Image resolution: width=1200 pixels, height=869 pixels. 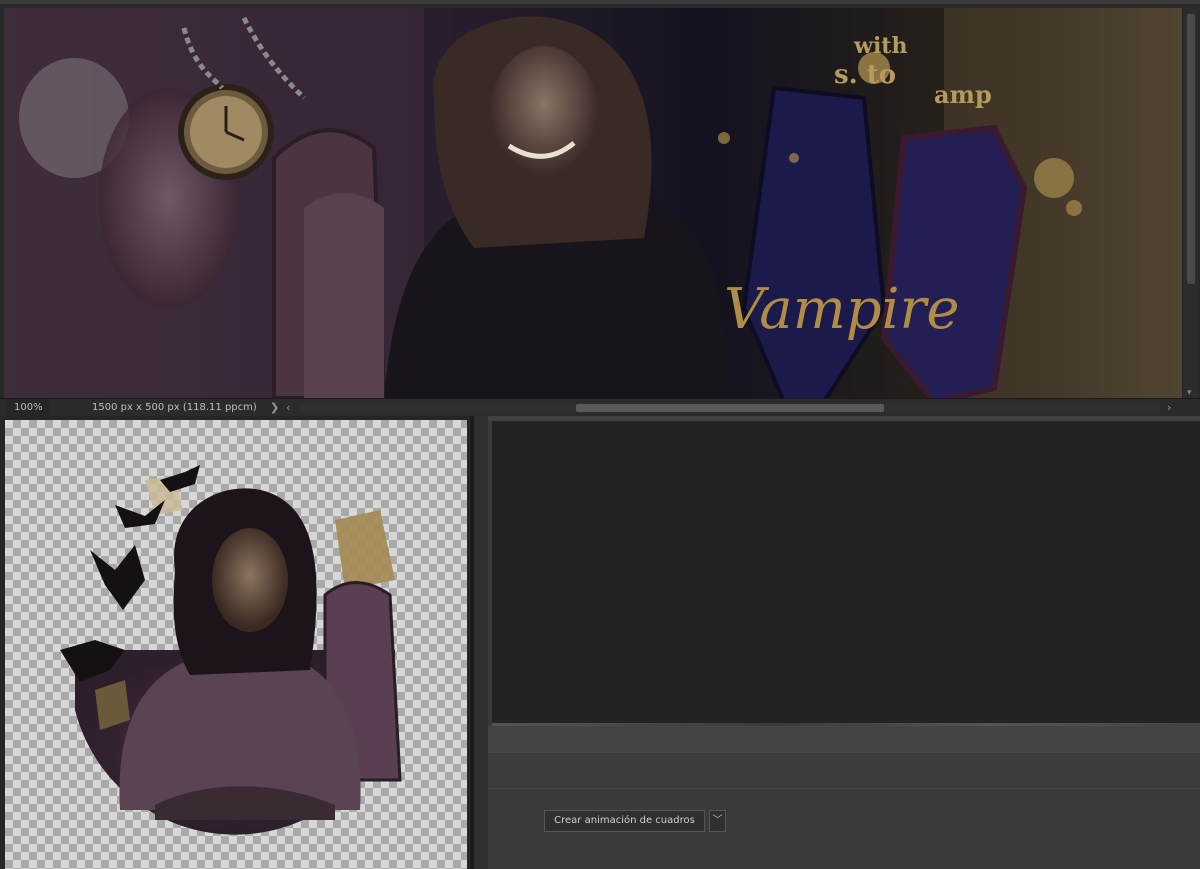 What do you see at coordinates (624, 821) in the screenshot?
I see `create-frame-animation-button: Crear animación de cuadros` at bounding box center [624, 821].